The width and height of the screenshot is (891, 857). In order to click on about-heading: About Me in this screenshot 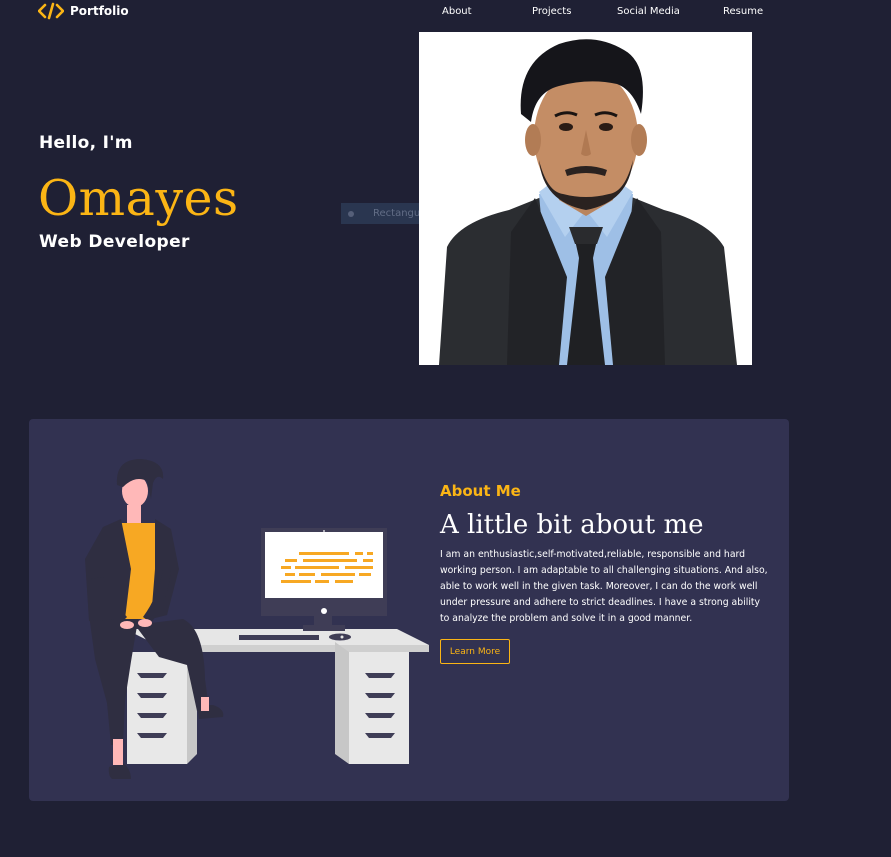, I will do `click(480, 491)`.